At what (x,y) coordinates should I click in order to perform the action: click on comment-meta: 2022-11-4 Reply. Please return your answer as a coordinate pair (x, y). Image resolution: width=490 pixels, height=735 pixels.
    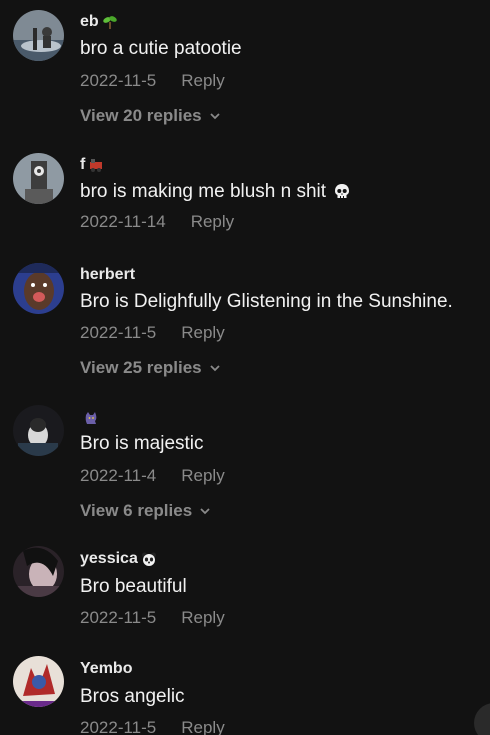
    Looking at the image, I should click on (152, 476).